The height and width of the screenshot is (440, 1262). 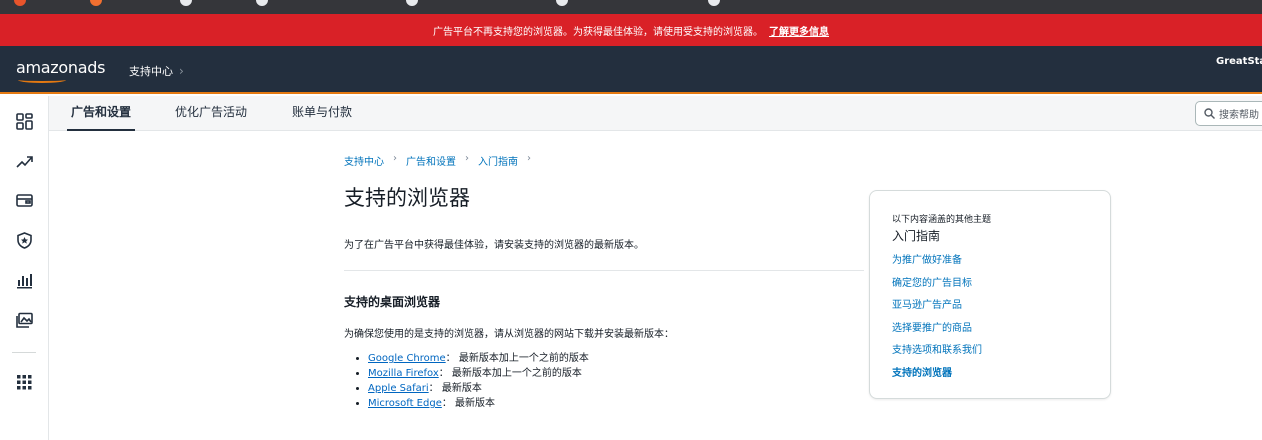 What do you see at coordinates (322, 113) in the screenshot?
I see `tab-billing-and-payments: 账单与付款` at bounding box center [322, 113].